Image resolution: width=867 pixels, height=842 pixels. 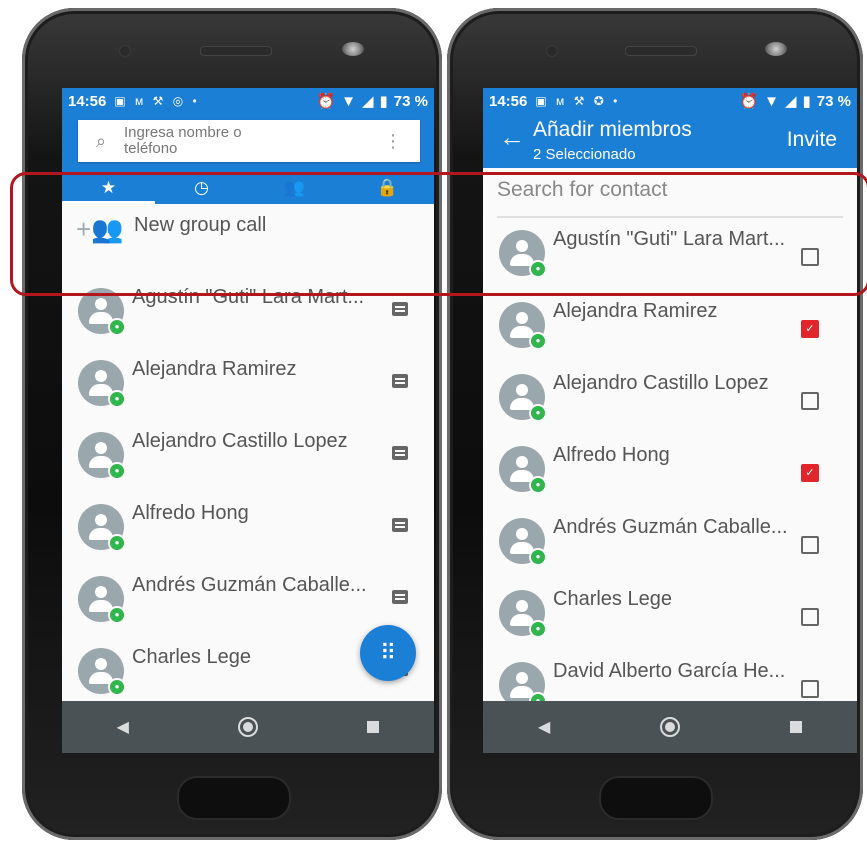 I want to click on dialpad-icon: ⠿, so click(x=388, y=652).